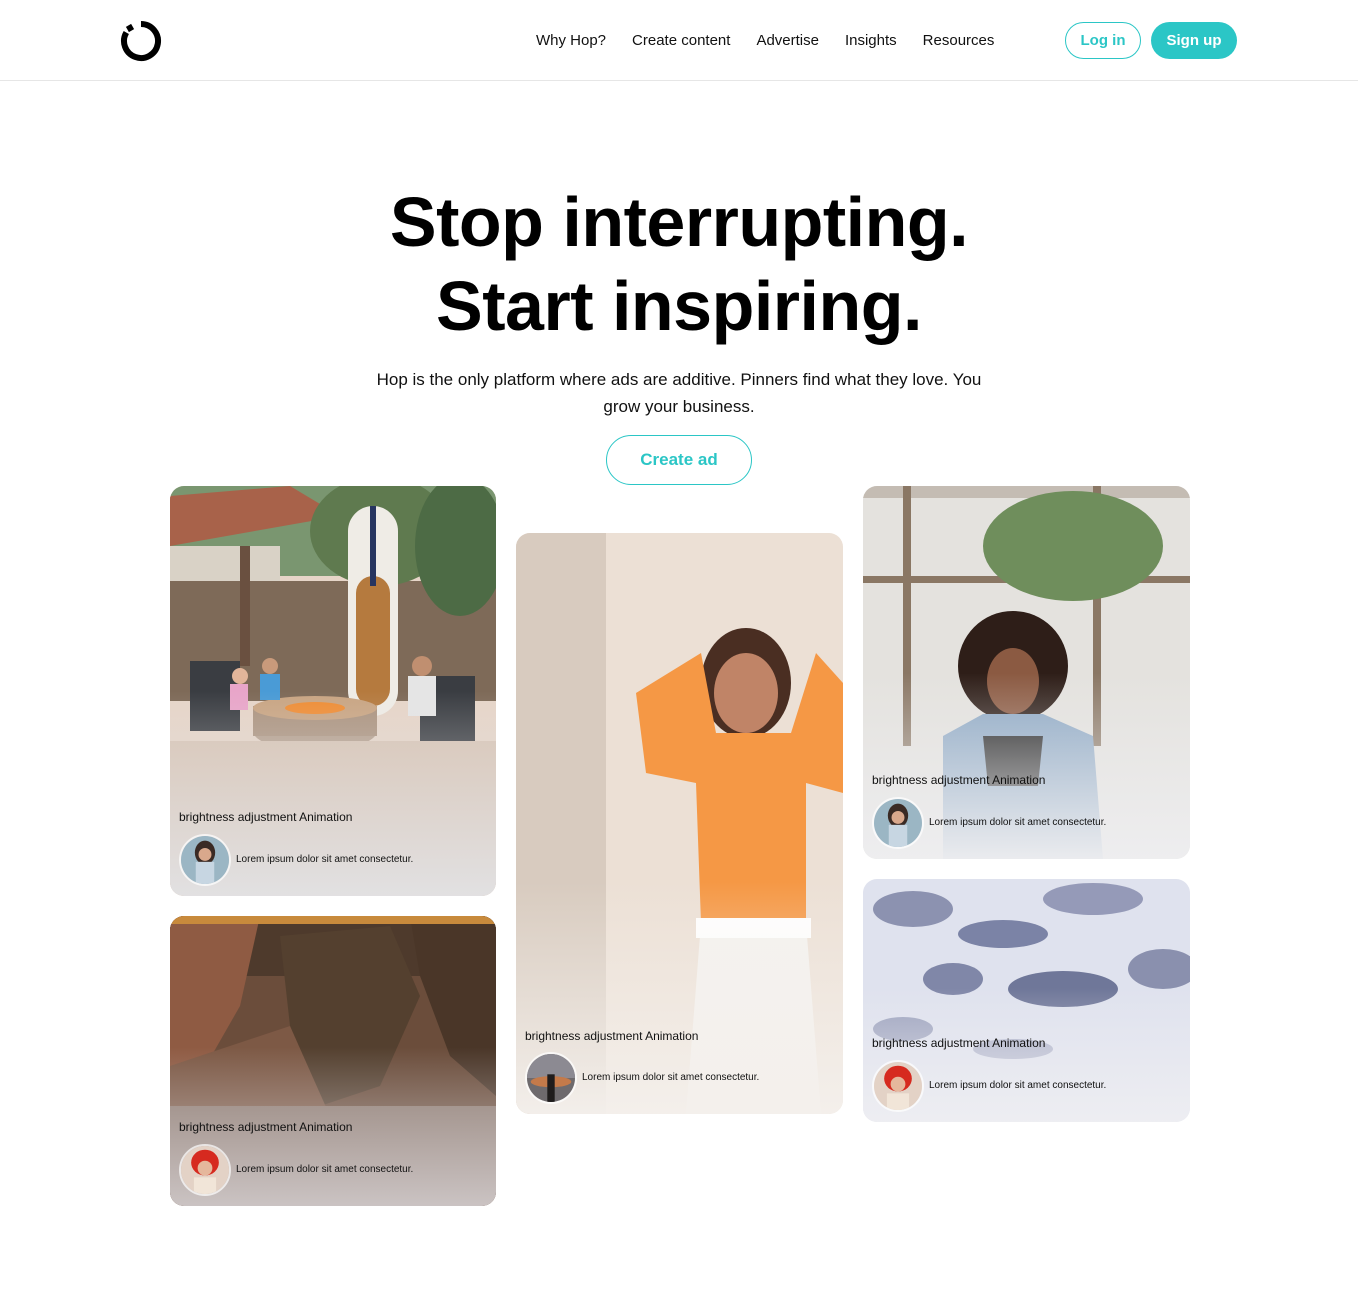 The image size is (1358, 1306). I want to click on hero-title-line-2: Start inspiring., so click(679, 306).